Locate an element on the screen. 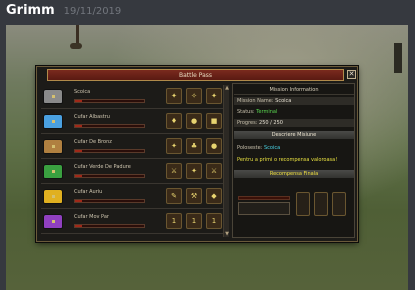 The width and height of the screenshot is (415, 290). author-name: Grimm is located at coordinates (30, 10).